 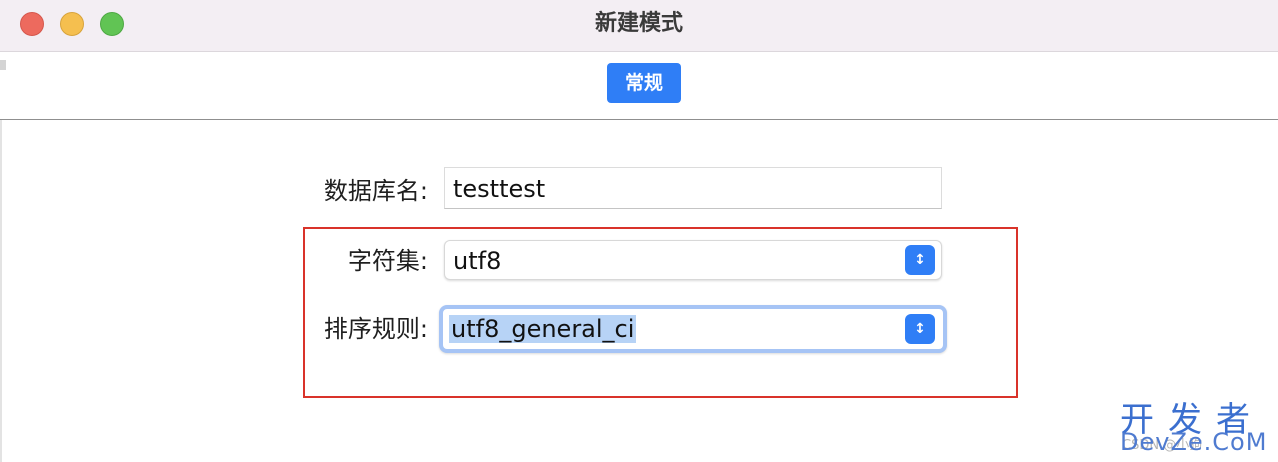 What do you see at coordinates (1194, 442) in the screenshot?
I see `watermark-en: DevZe.CoM` at bounding box center [1194, 442].